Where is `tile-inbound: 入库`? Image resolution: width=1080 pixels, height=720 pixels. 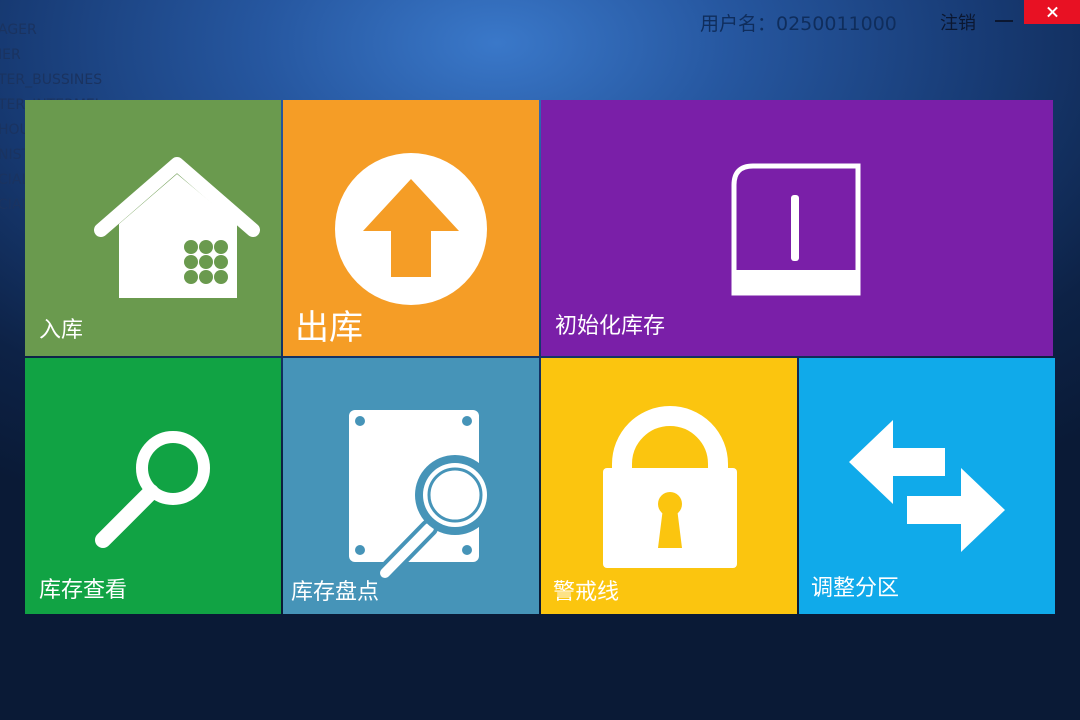
tile-inbound: 入库 is located at coordinates (153, 228).